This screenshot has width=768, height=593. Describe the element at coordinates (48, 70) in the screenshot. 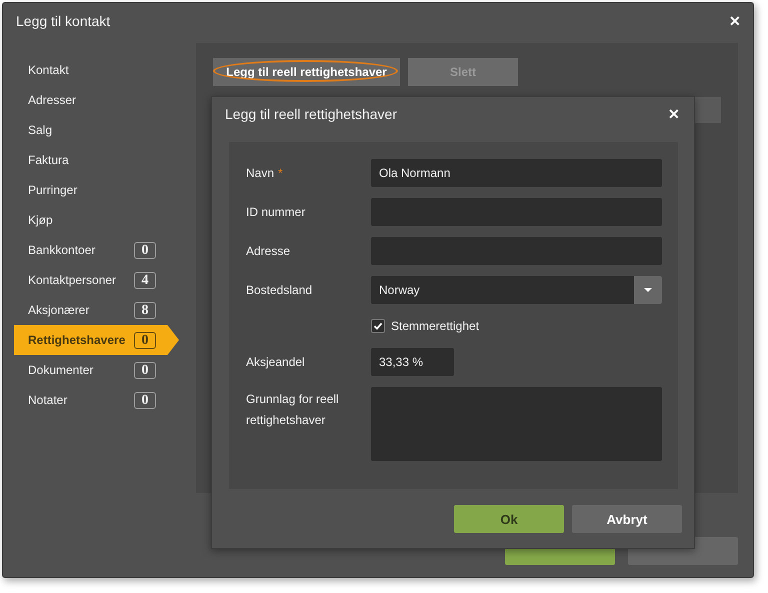

I see `sidebar-item-label: Kontakt` at that location.